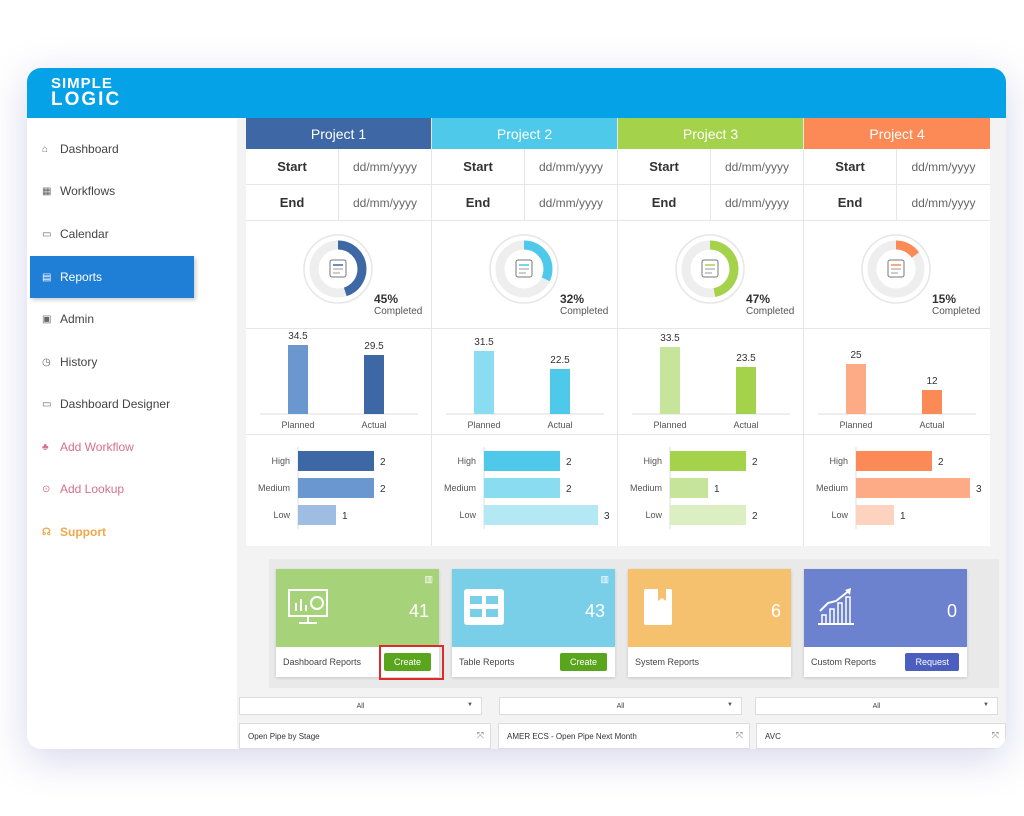 Image resolution: width=1024 pixels, height=816 pixels. Describe the element at coordinates (45, 149) in the screenshot. I see `home-icon: ⌂` at that location.